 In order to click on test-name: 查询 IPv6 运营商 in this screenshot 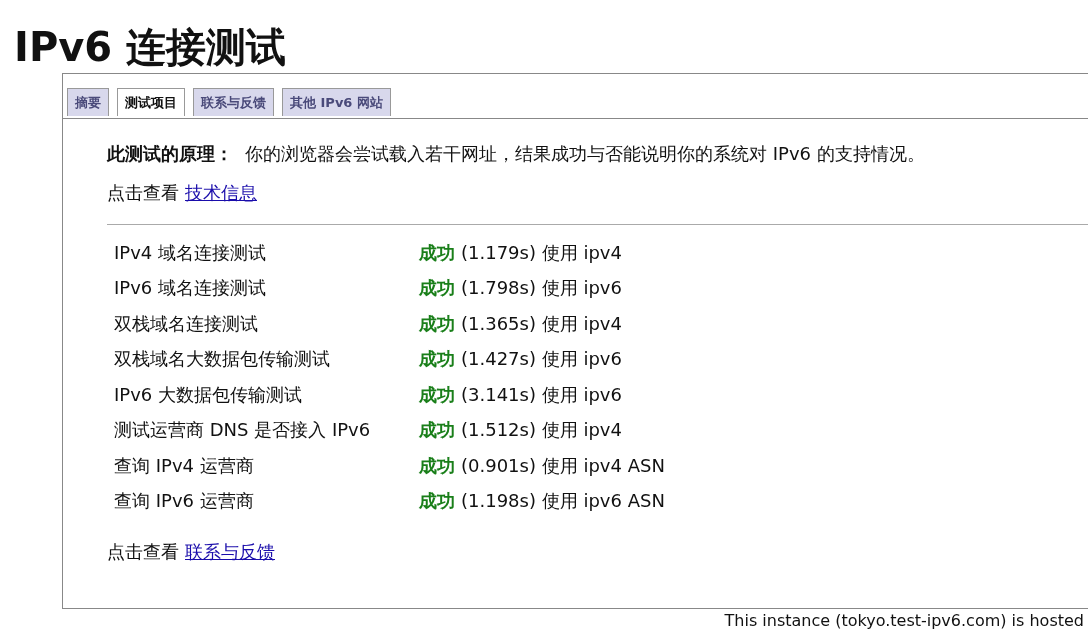, I will do `click(184, 501)`.